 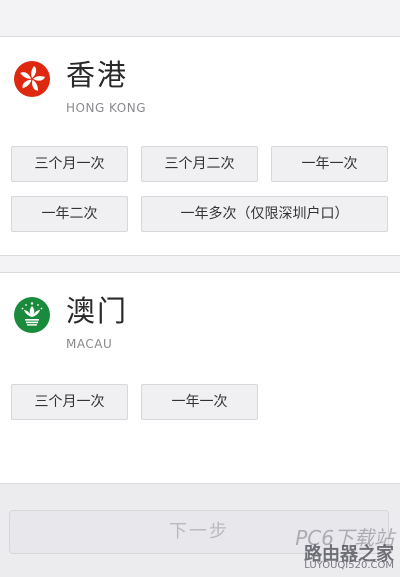 I want to click on macau-flag-icon, so click(x=32, y=315).